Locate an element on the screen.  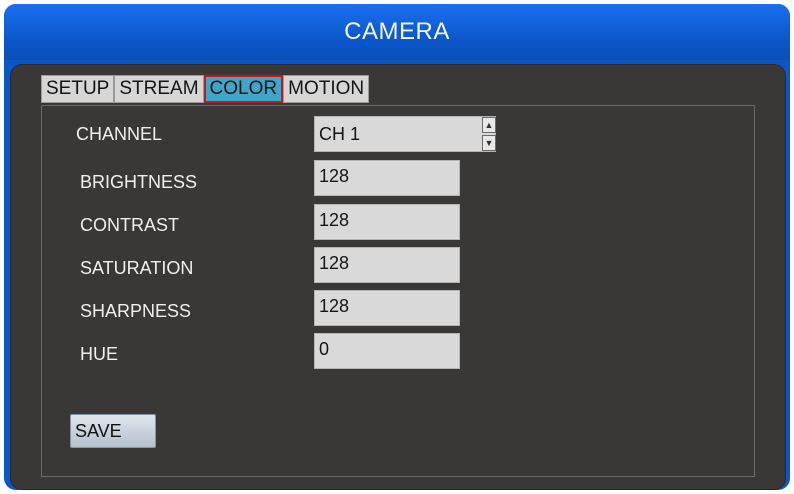
sharpness-label: SHARPNESS is located at coordinates (136, 311).